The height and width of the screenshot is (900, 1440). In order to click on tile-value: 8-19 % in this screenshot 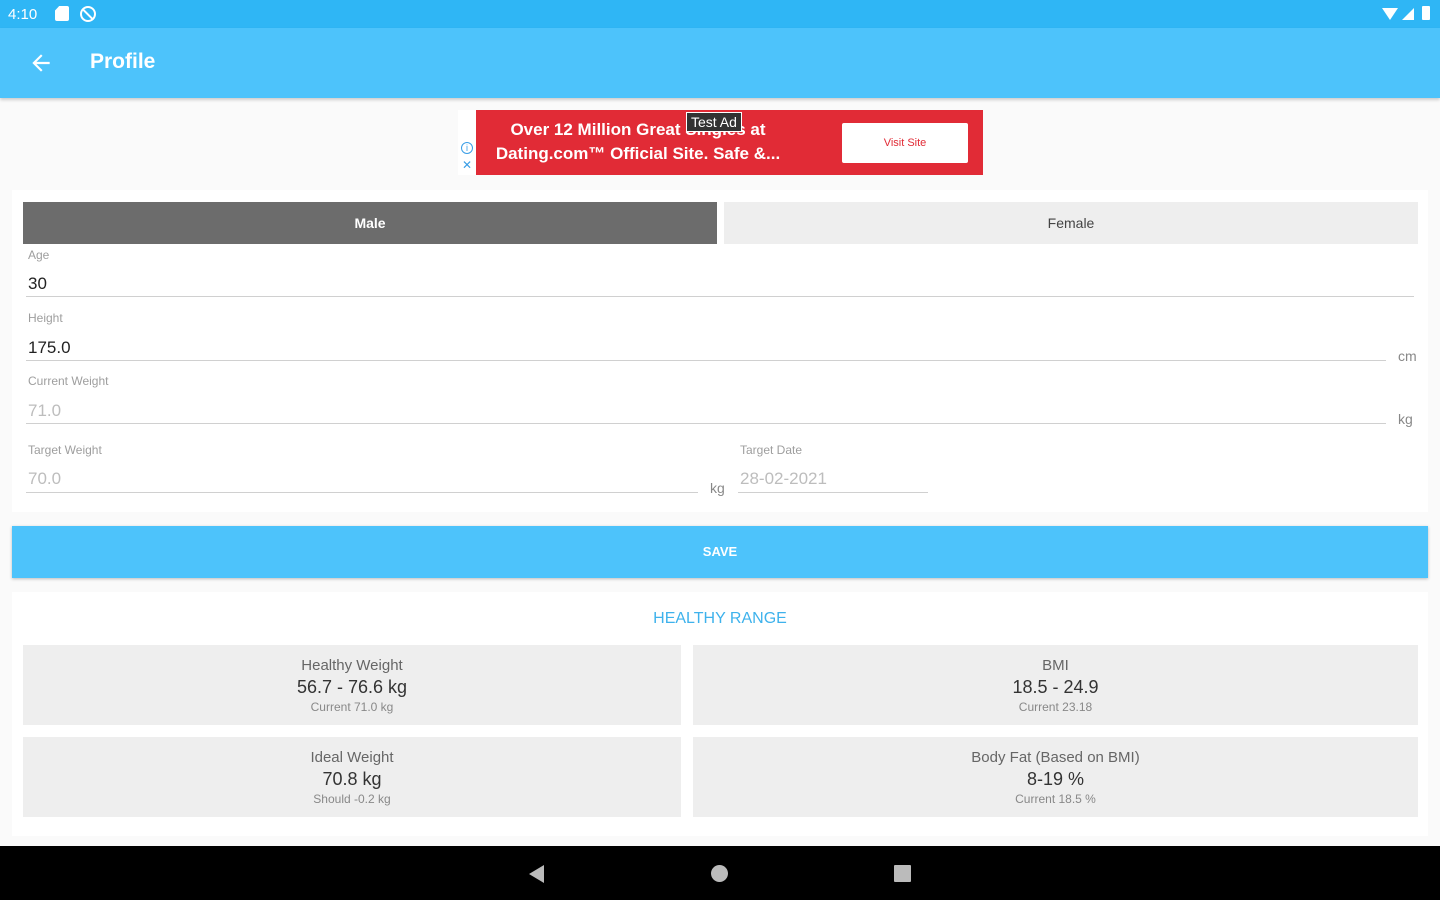, I will do `click(1055, 779)`.